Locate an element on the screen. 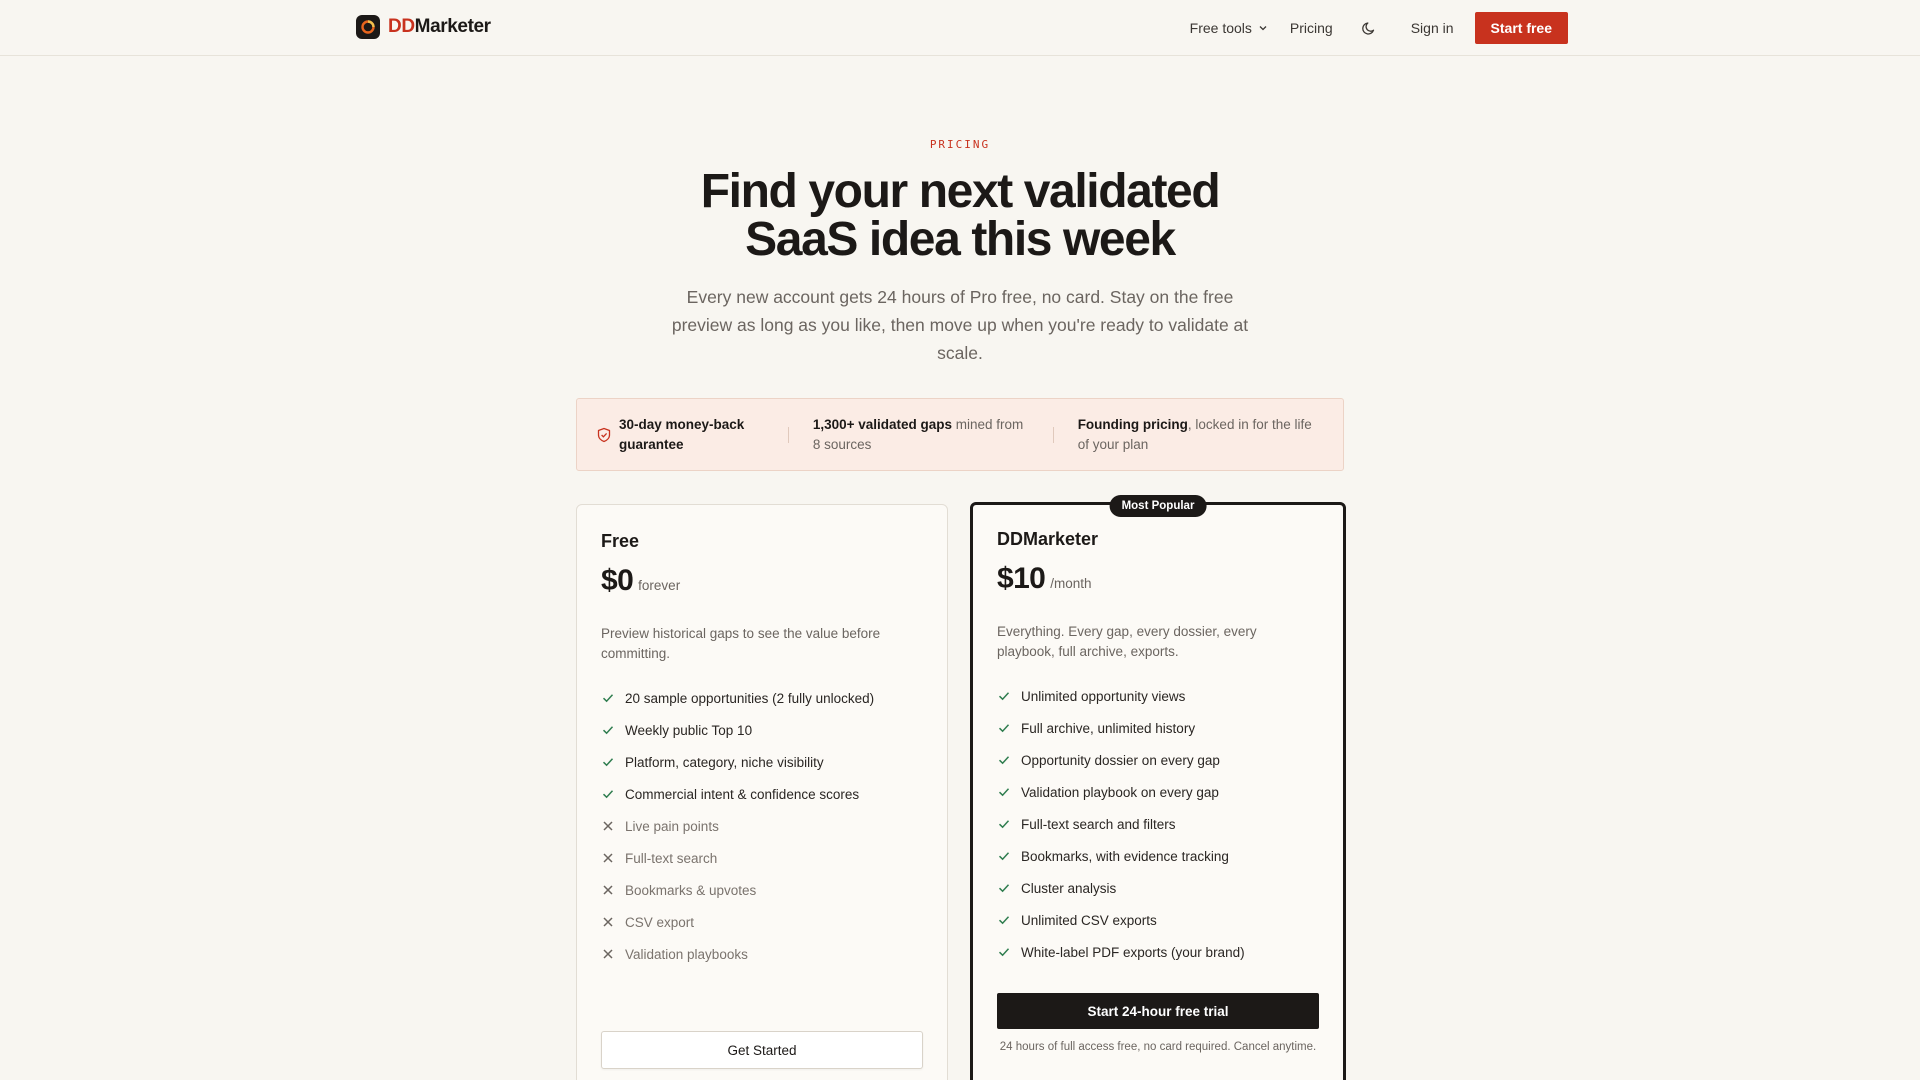 This screenshot has width=1920, height=1080. pricing-eyebrow: PRICING is located at coordinates (960, 144).